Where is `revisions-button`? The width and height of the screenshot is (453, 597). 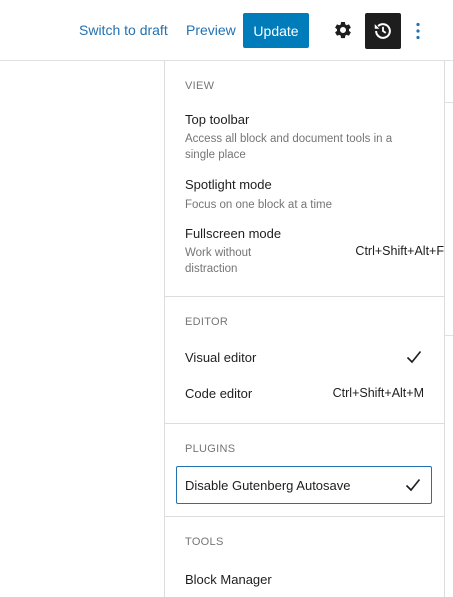
revisions-button is located at coordinates (383, 31).